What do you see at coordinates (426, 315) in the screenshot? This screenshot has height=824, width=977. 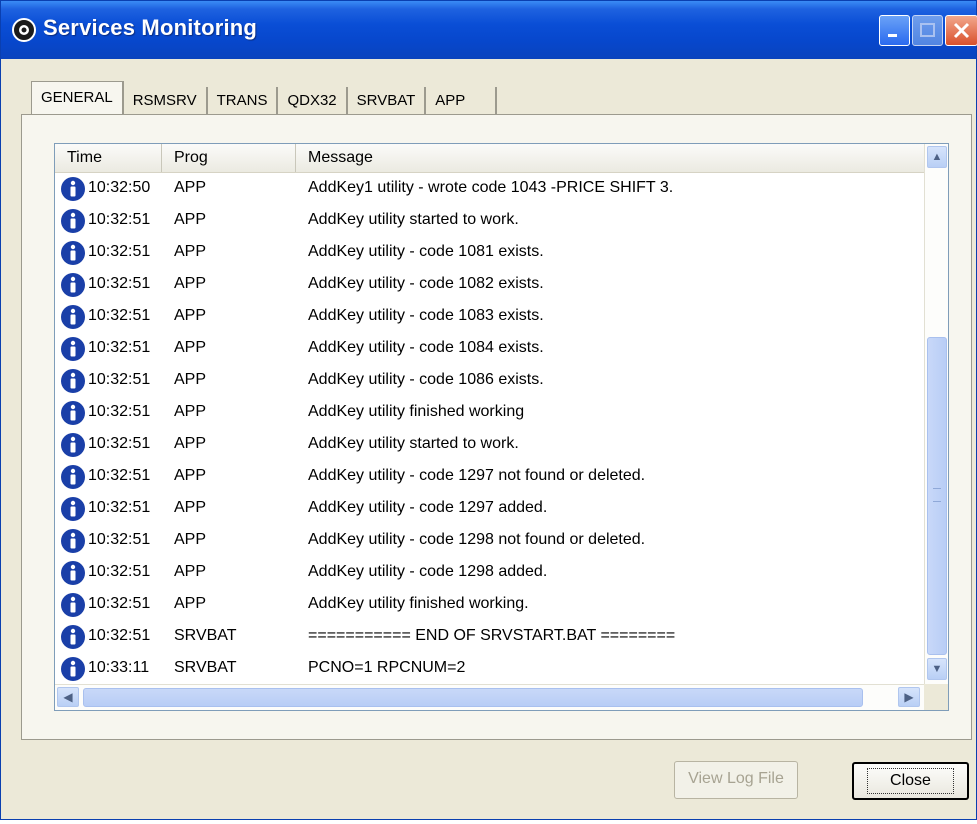 I see `log-message: AddKey utility - code 1083 exists.` at bounding box center [426, 315].